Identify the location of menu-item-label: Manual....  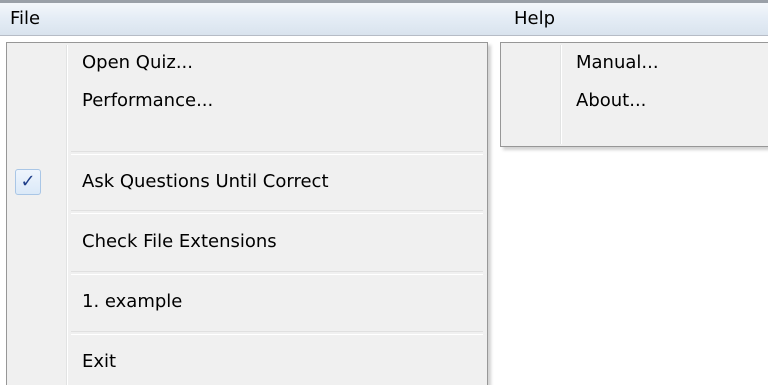
(617, 62).